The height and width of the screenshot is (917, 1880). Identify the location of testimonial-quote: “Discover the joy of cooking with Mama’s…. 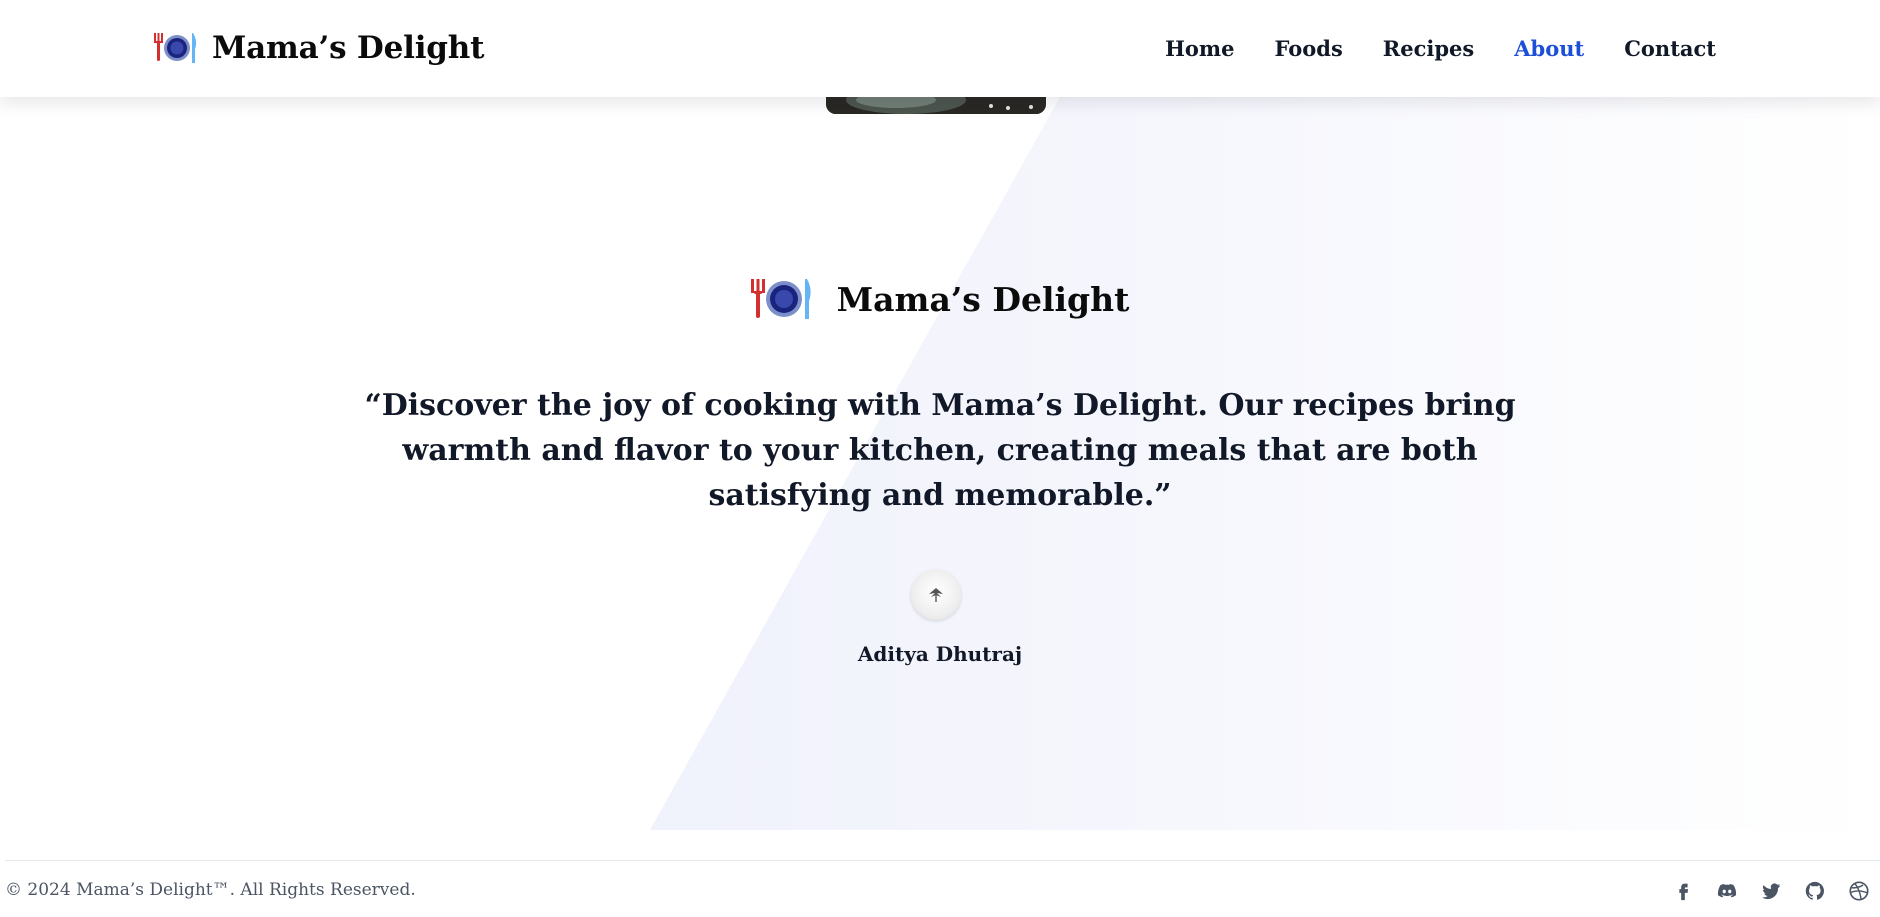
(940, 450).